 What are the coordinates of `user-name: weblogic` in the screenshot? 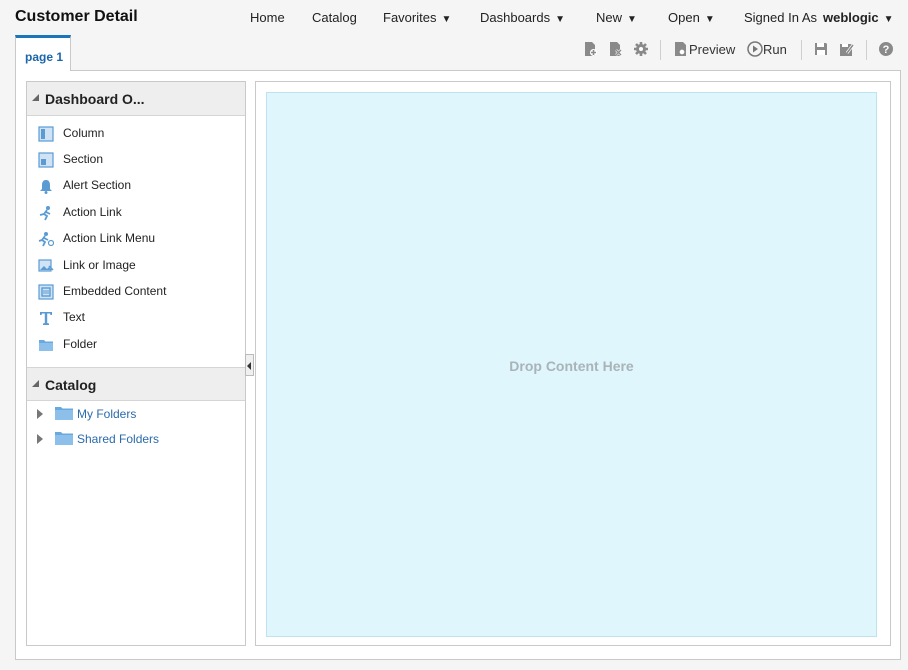 It's located at (851, 17).